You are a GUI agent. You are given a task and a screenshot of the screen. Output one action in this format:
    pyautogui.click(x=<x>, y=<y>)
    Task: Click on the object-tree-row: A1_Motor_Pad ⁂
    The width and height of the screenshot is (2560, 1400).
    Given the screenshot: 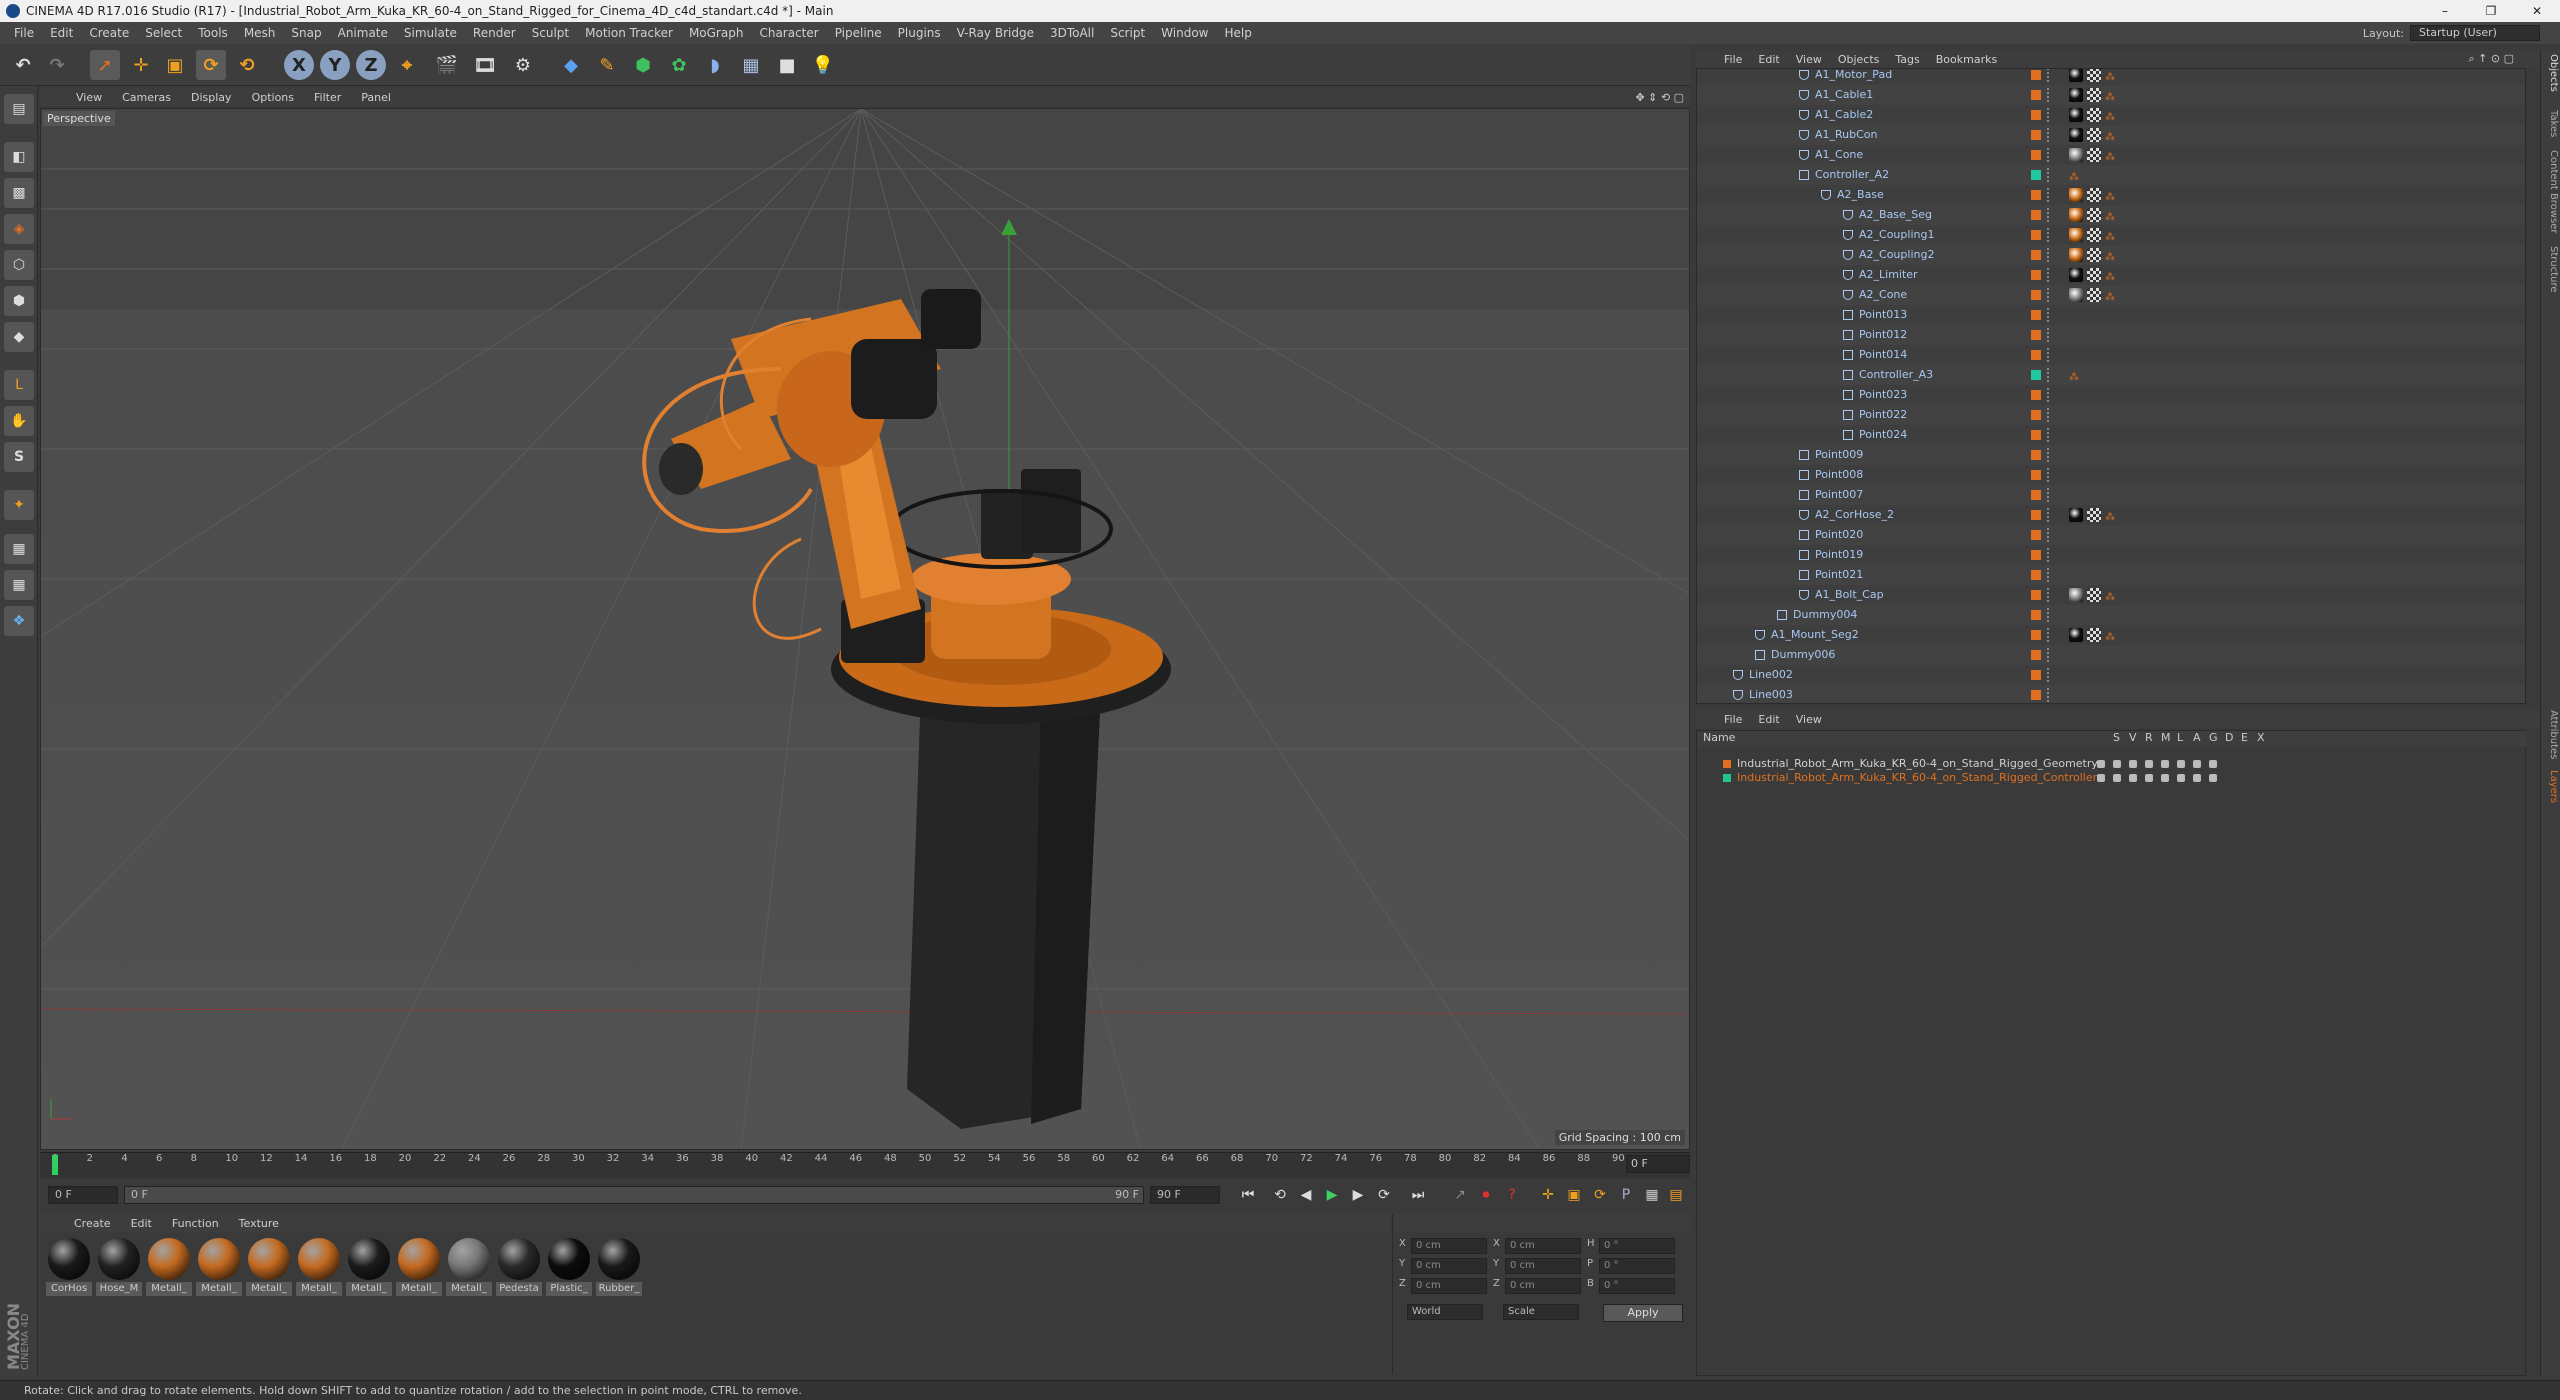 What is the action you would take?
    pyautogui.click(x=2111, y=77)
    